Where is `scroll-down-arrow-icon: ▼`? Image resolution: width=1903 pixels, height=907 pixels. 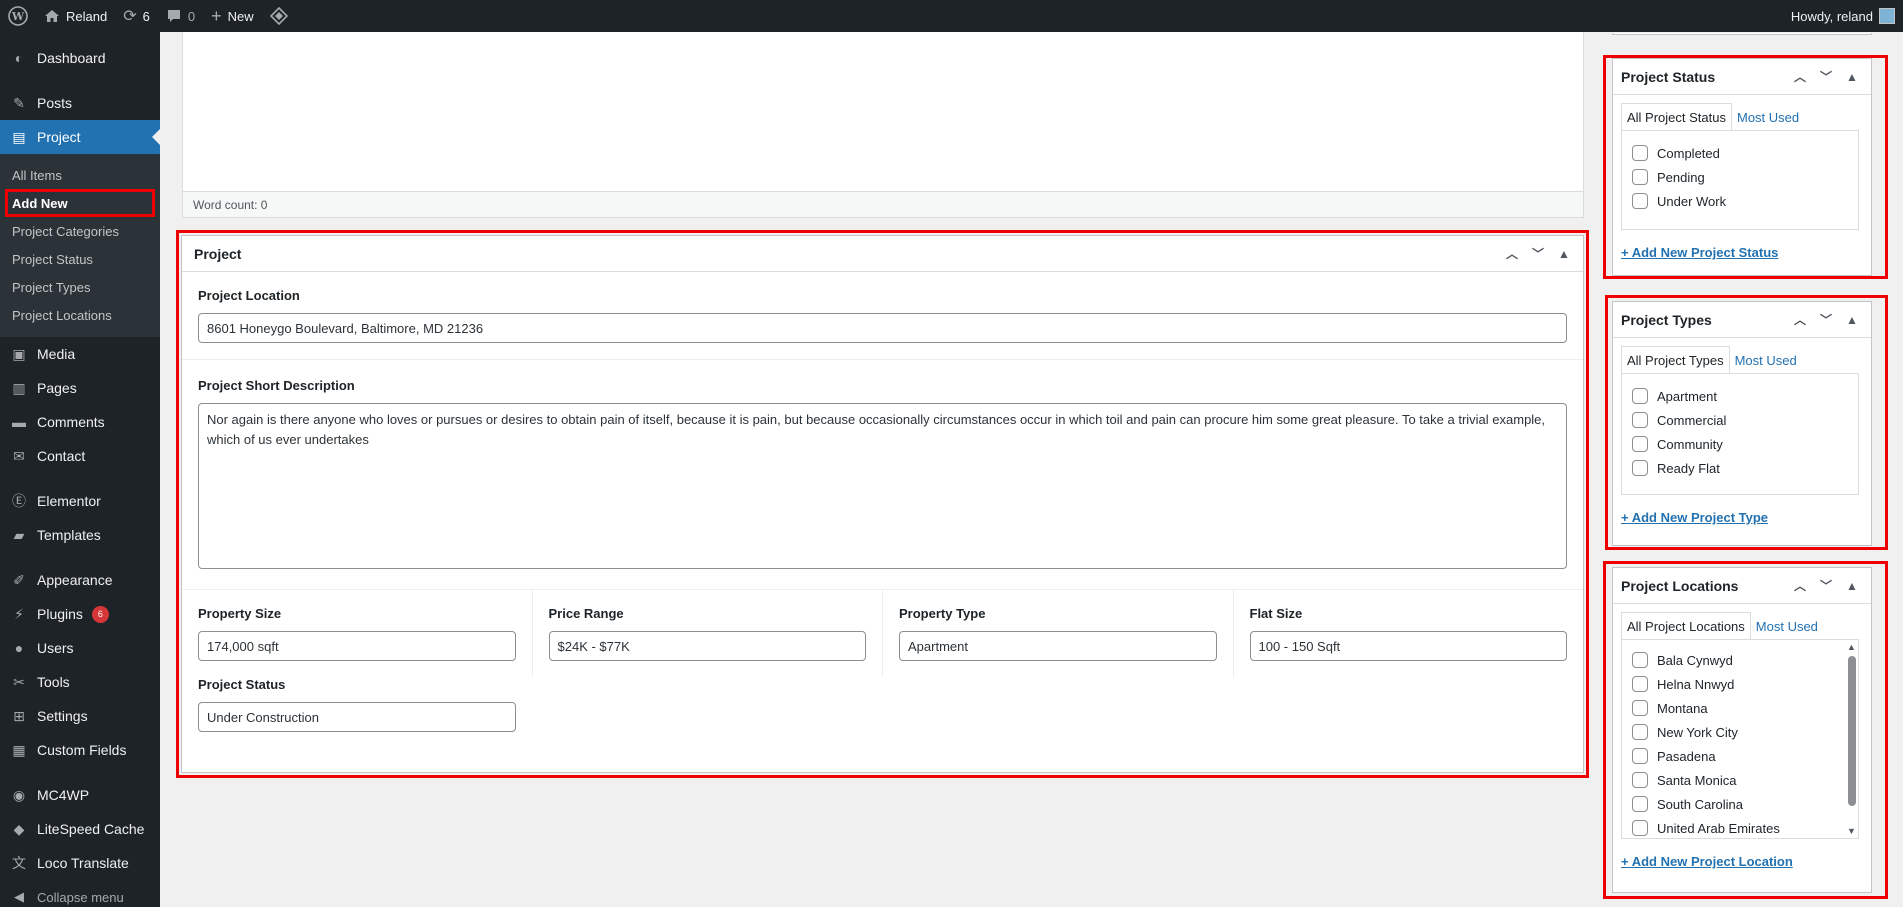
scroll-down-arrow-icon: ▼ is located at coordinates (1851, 831).